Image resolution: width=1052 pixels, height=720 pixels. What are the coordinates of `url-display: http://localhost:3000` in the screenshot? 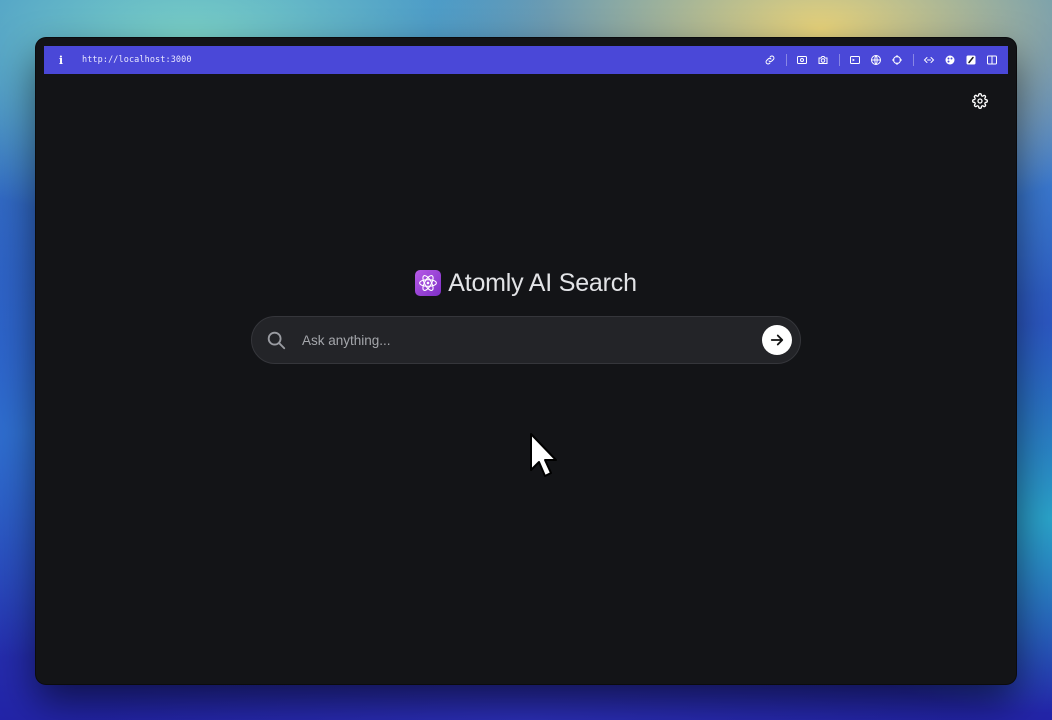 It's located at (137, 60).